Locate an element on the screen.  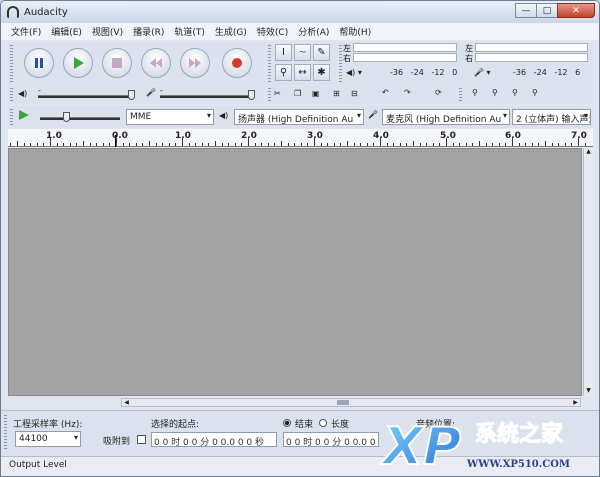
skip-end-button is located at coordinates (195, 63).